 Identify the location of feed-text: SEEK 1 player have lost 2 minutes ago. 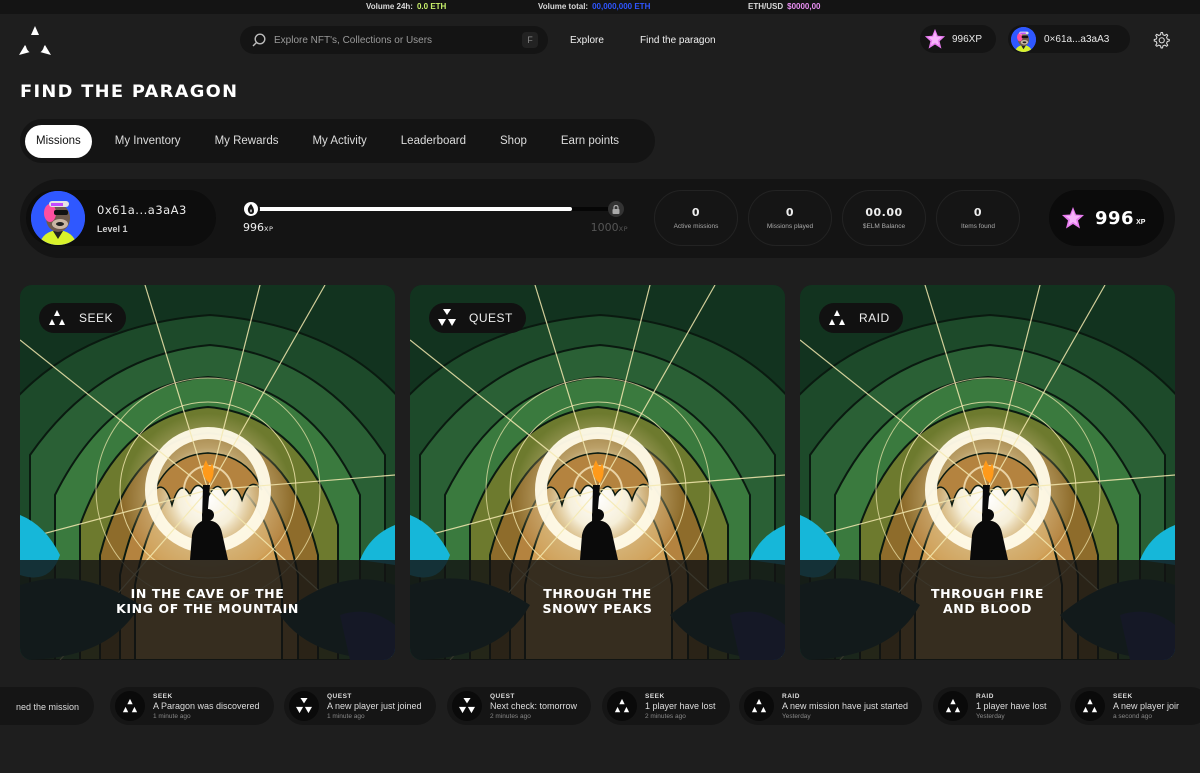
(680, 706).